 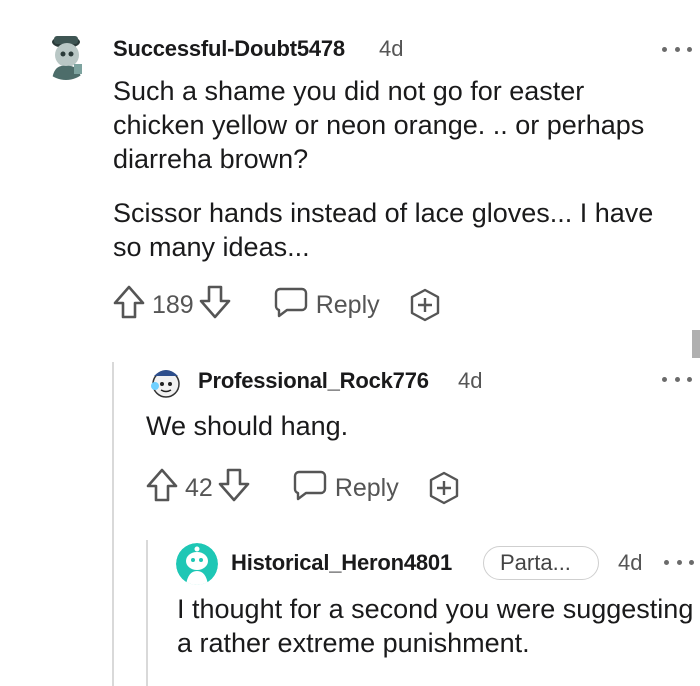 I want to click on comment-author: Historical_Heron4801, so click(x=341, y=563).